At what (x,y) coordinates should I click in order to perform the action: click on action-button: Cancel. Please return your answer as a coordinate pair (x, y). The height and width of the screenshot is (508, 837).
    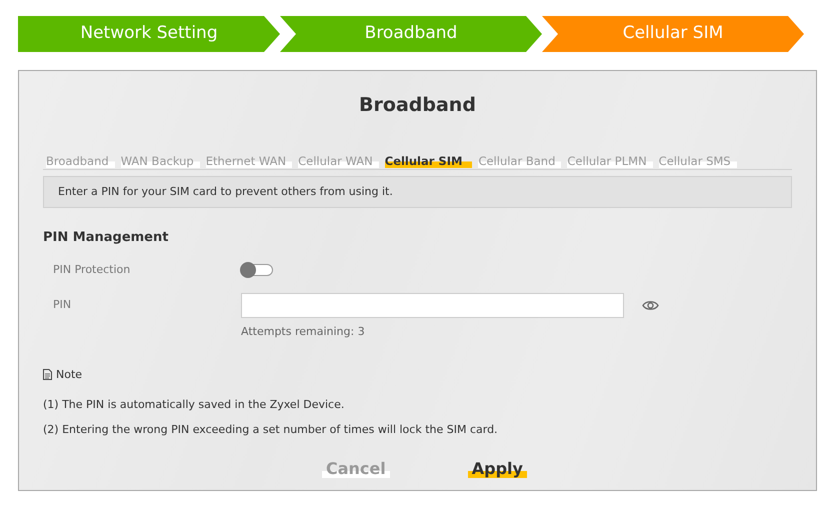
    Looking at the image, I should click on (356, 469).